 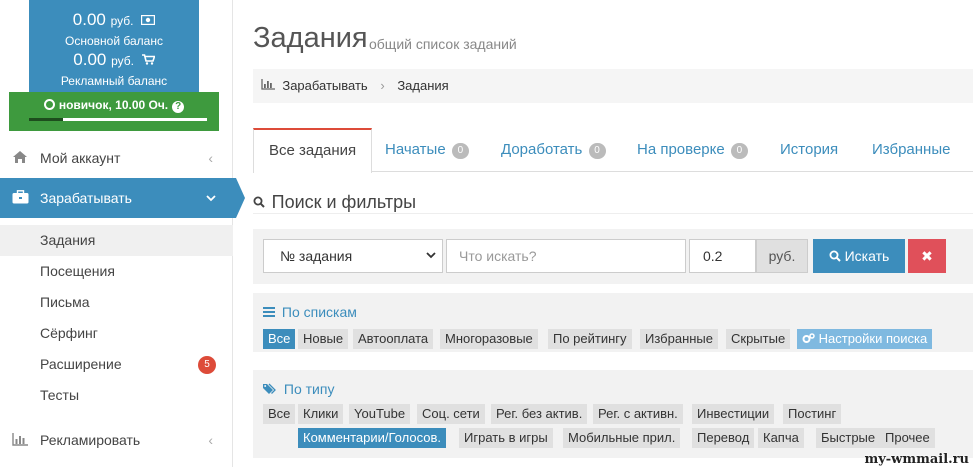 What do you see at coordinates (321, 414) in the screenshot?
I see `type-chip-clicks: Клики` at bounding box center [321, 414].